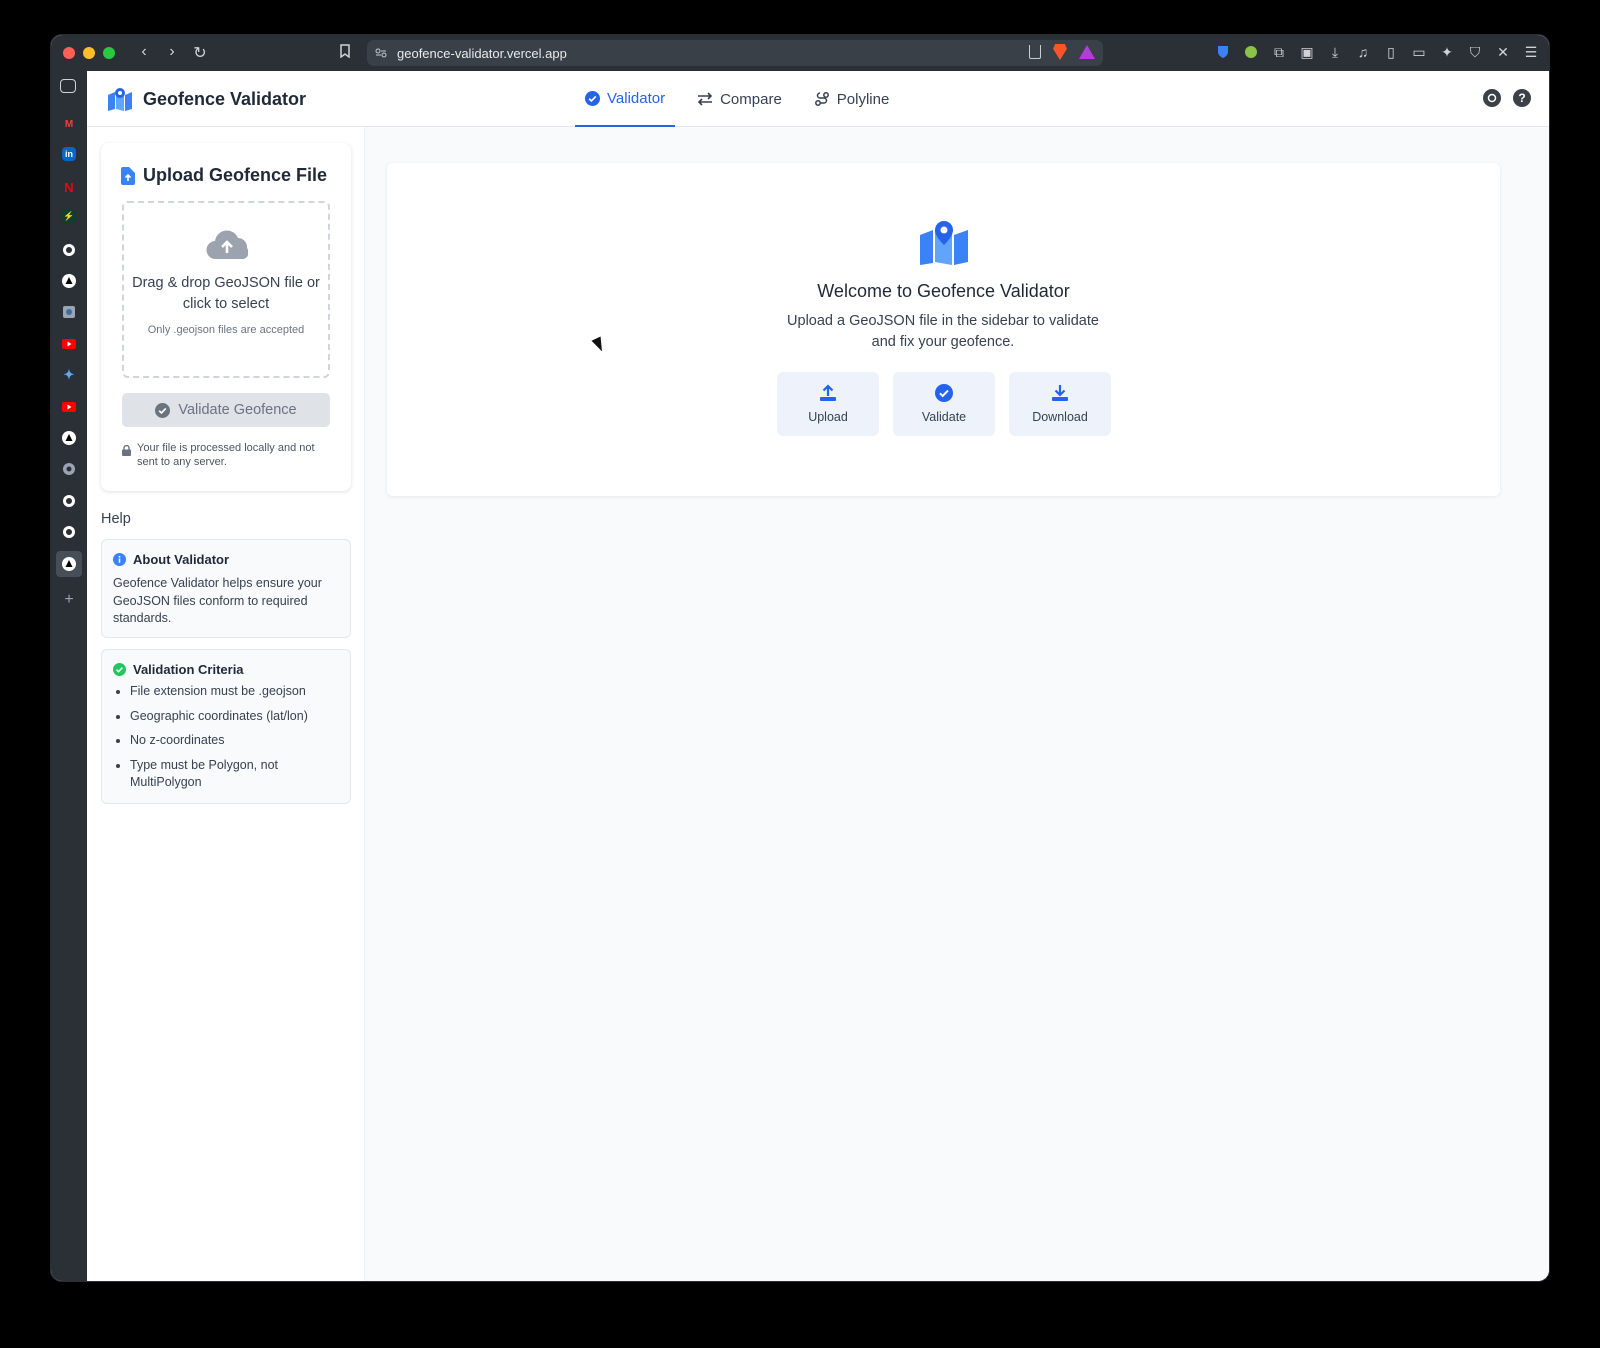 This screenshot has height=1348, width=1600. I want to click on share-icon, so click(1035, 52).